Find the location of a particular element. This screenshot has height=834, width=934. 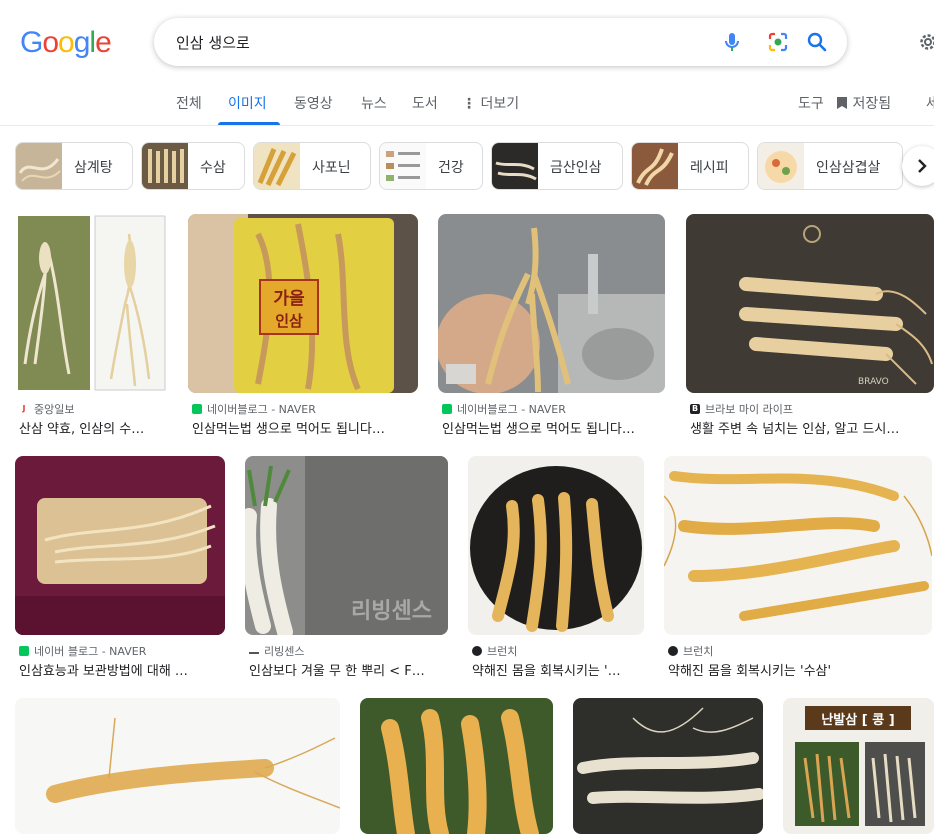

result-title: 약해진 몸을 회복시키는 '수삼' is located at coordinates (750, 671).